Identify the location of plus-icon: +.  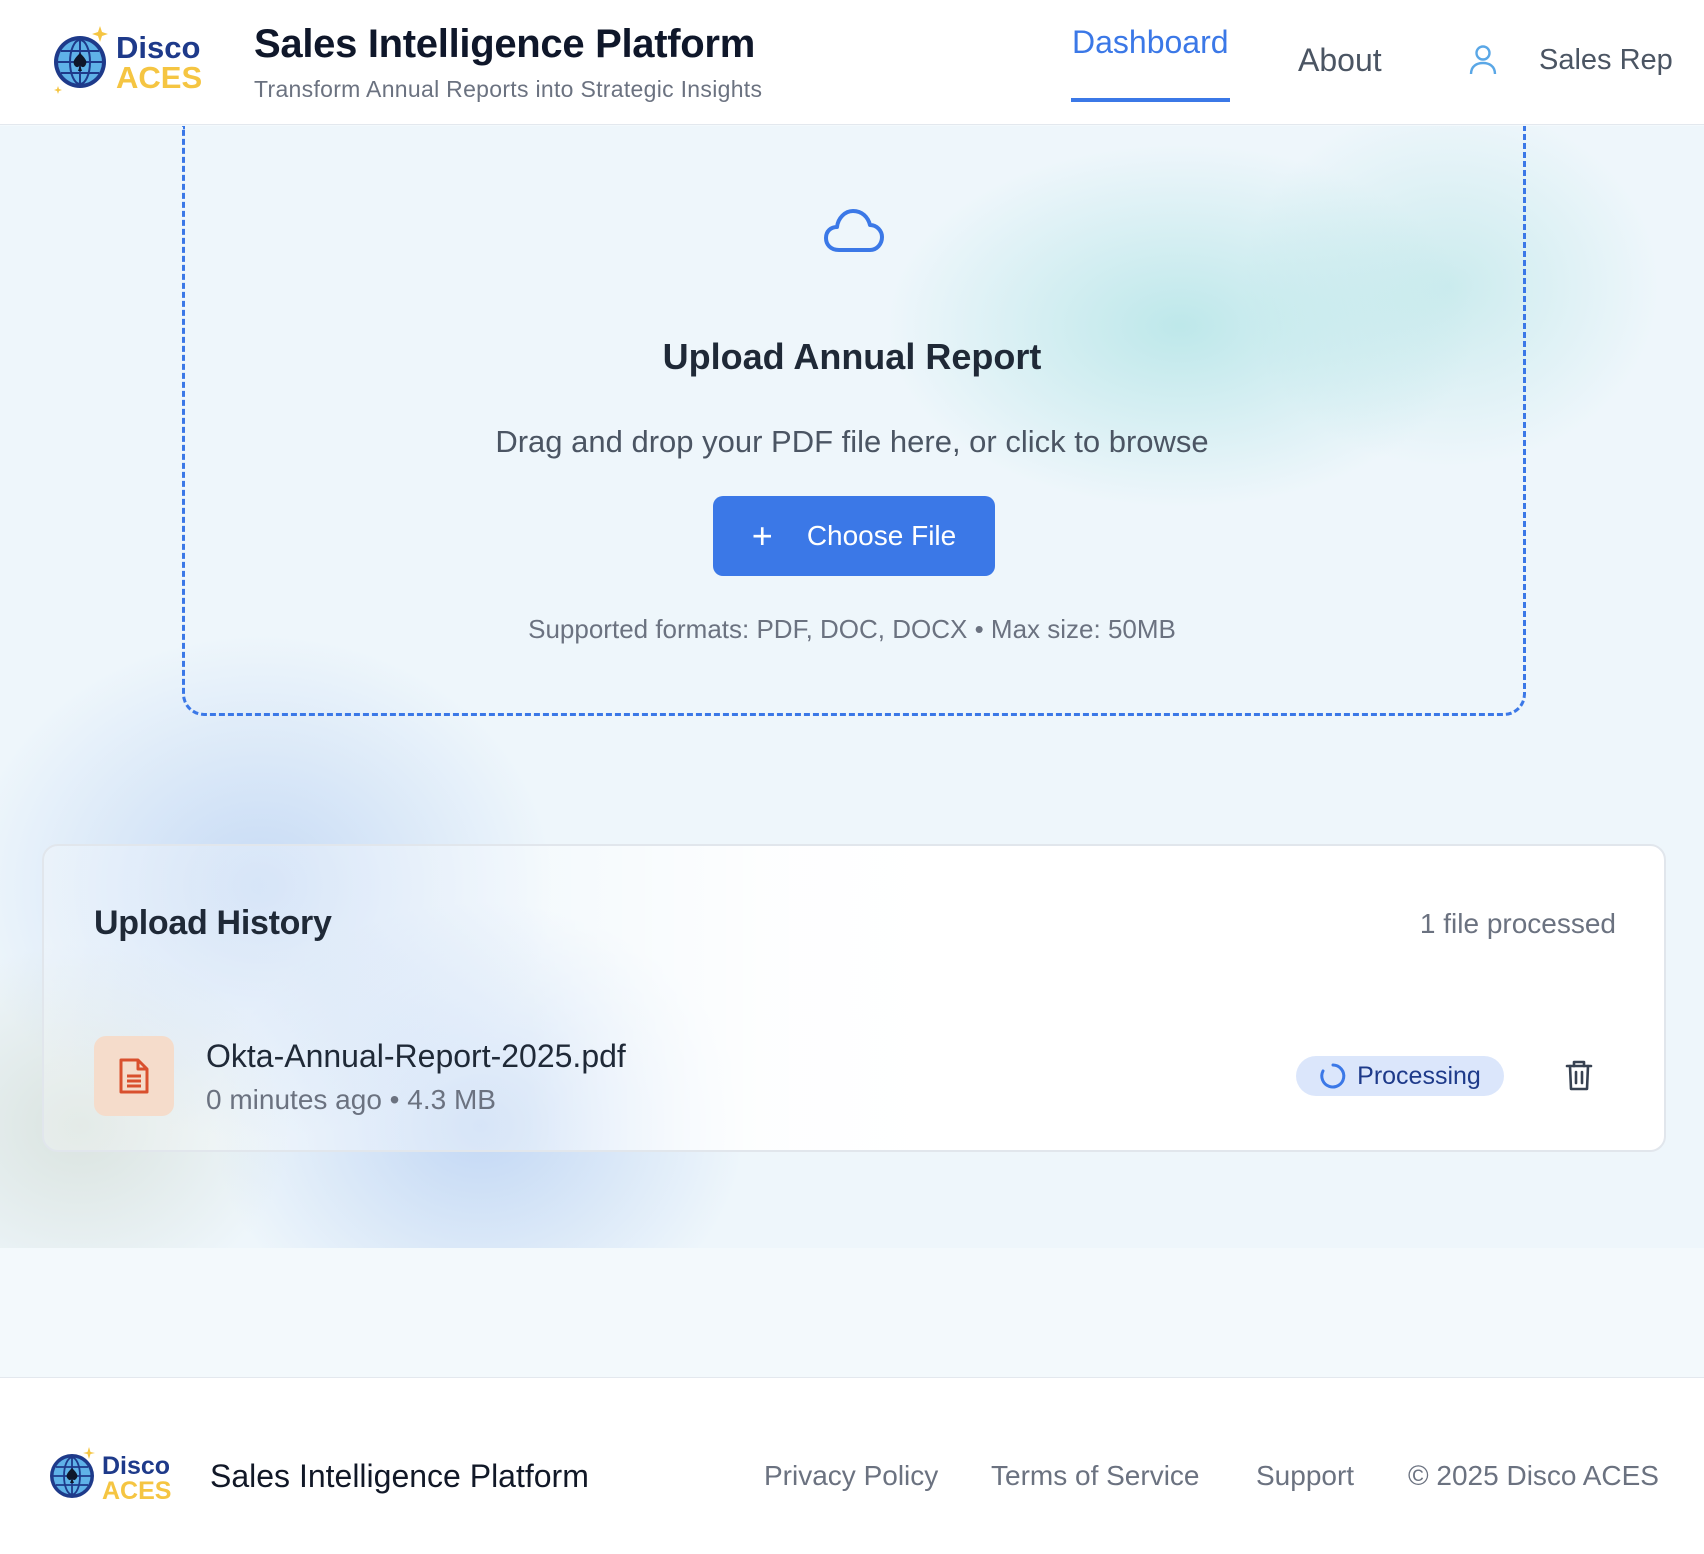
(762, 535).